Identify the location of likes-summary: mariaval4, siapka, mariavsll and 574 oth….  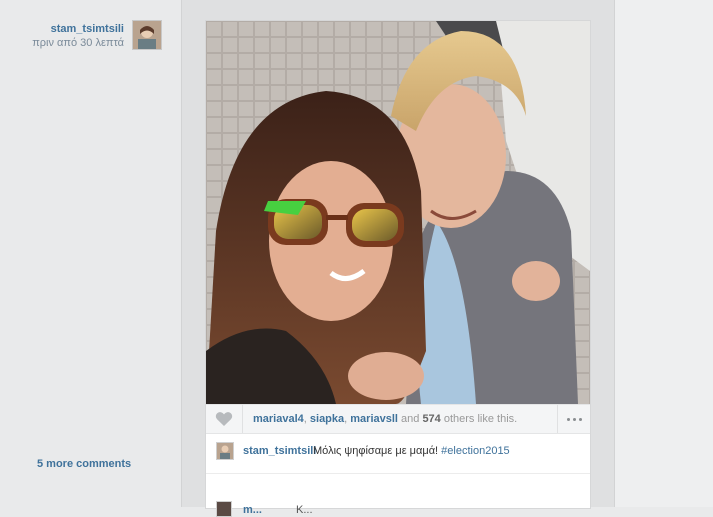
(385, 419).